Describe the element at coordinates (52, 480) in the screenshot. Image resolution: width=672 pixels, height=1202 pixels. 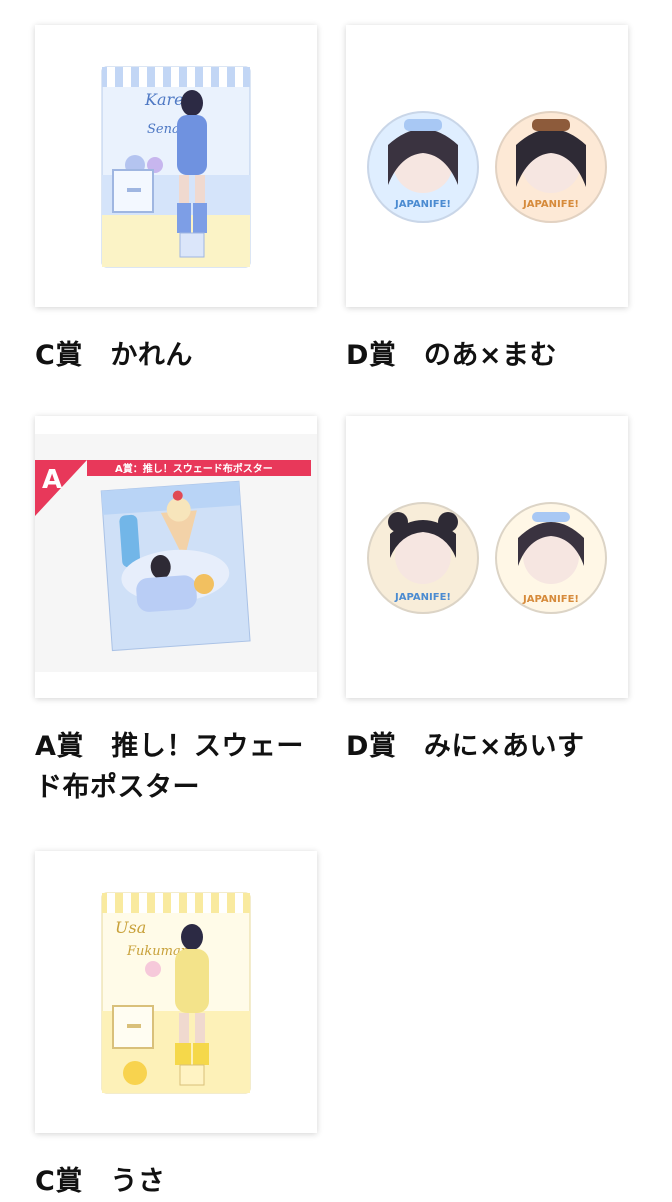
I see `rank-letter: A` at that location.